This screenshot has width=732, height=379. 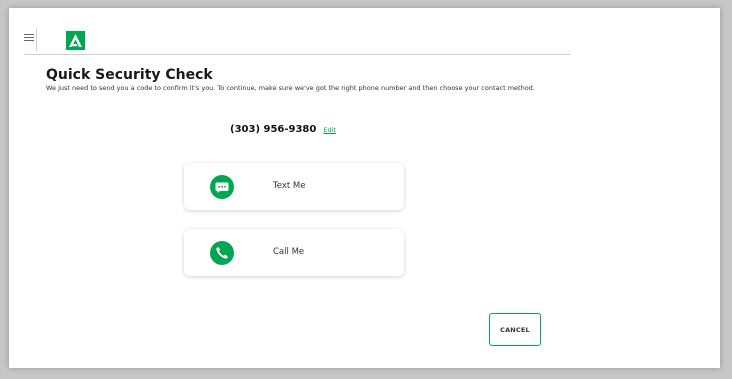 I want to click on hamburger-icon, so click(x=29, y=39).